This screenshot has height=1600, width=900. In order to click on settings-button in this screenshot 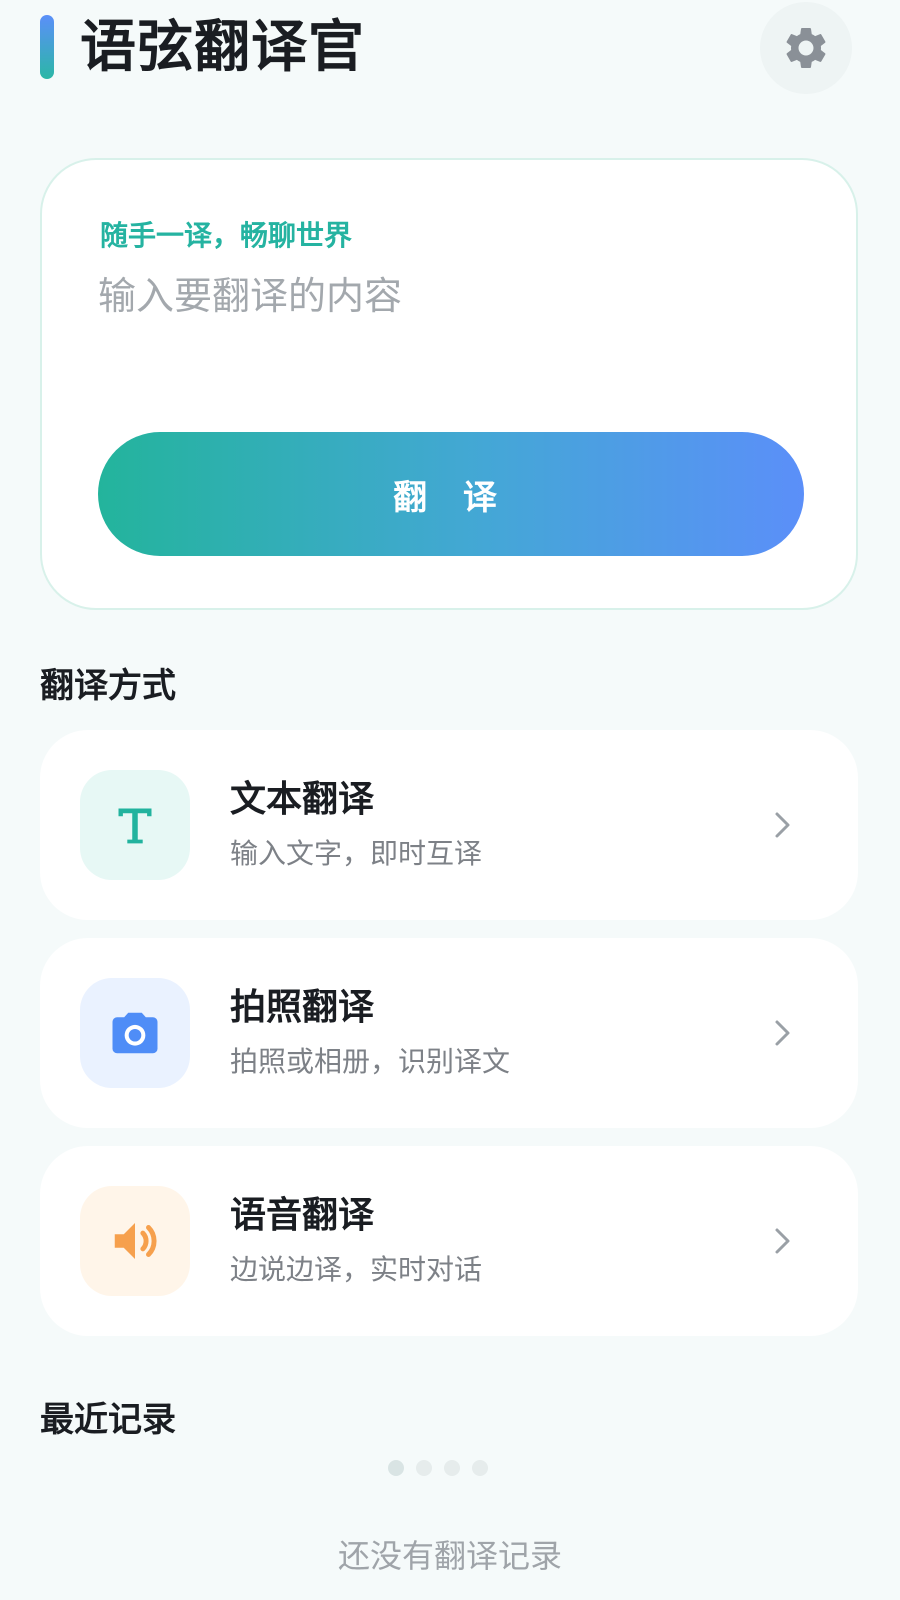, I will do `click(806, 48)`.